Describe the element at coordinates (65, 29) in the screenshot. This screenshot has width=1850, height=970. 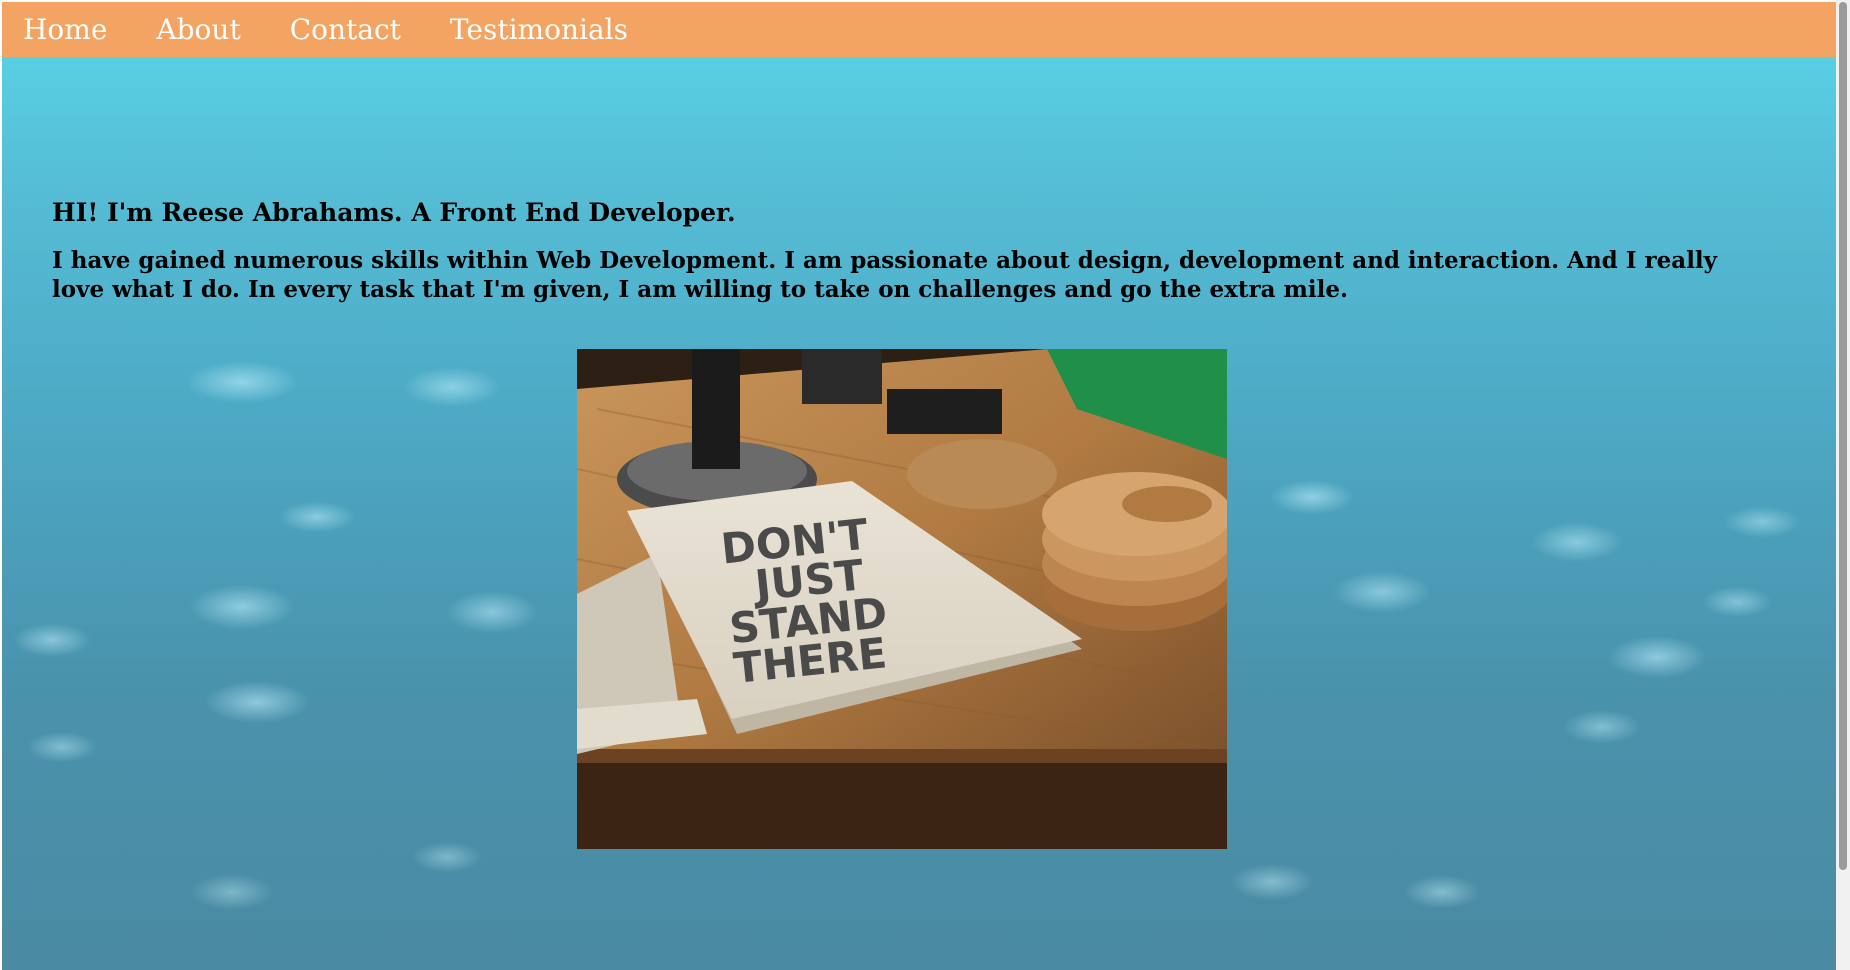
I see `nav-home-link: Home` at that location.